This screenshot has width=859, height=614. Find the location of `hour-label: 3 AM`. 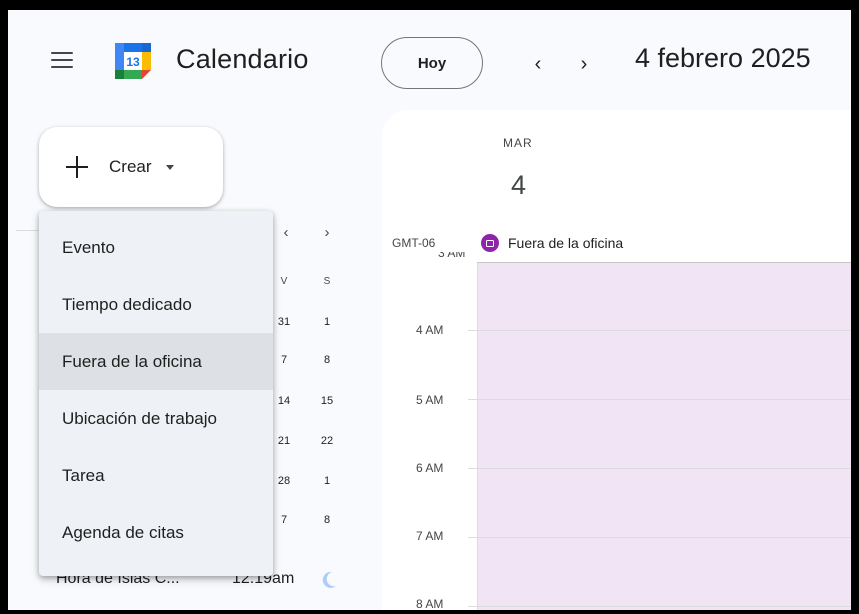

hour-label: 3 AM is located at coordinates (452, 256).